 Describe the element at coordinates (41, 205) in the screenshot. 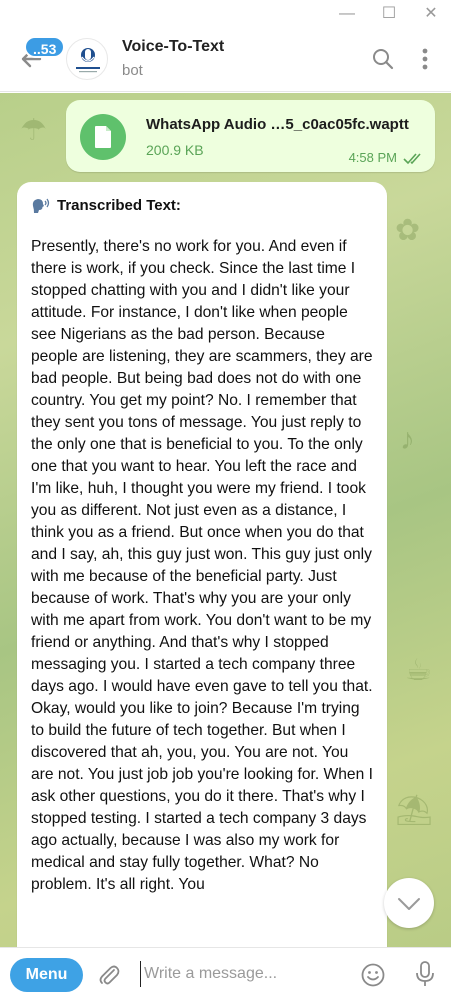

I see `speaking-head-icon` at that location.